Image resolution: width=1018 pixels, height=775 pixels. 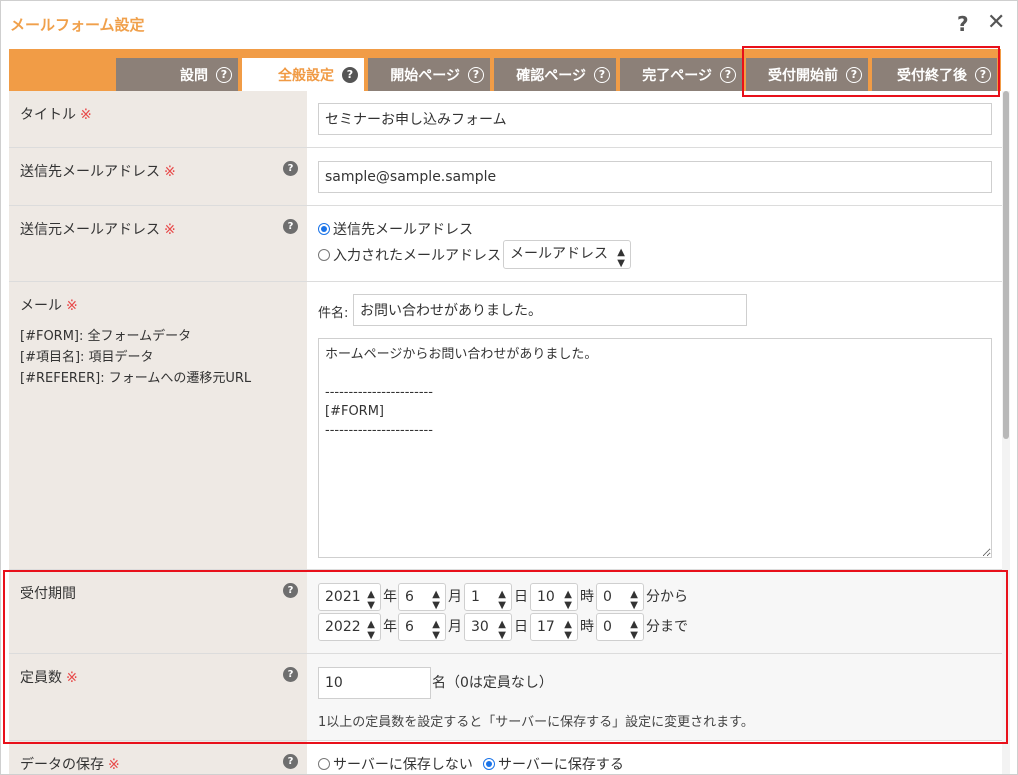 I want to click on radio-label: 送信先メールアドレス, so click(x=403, y=230).